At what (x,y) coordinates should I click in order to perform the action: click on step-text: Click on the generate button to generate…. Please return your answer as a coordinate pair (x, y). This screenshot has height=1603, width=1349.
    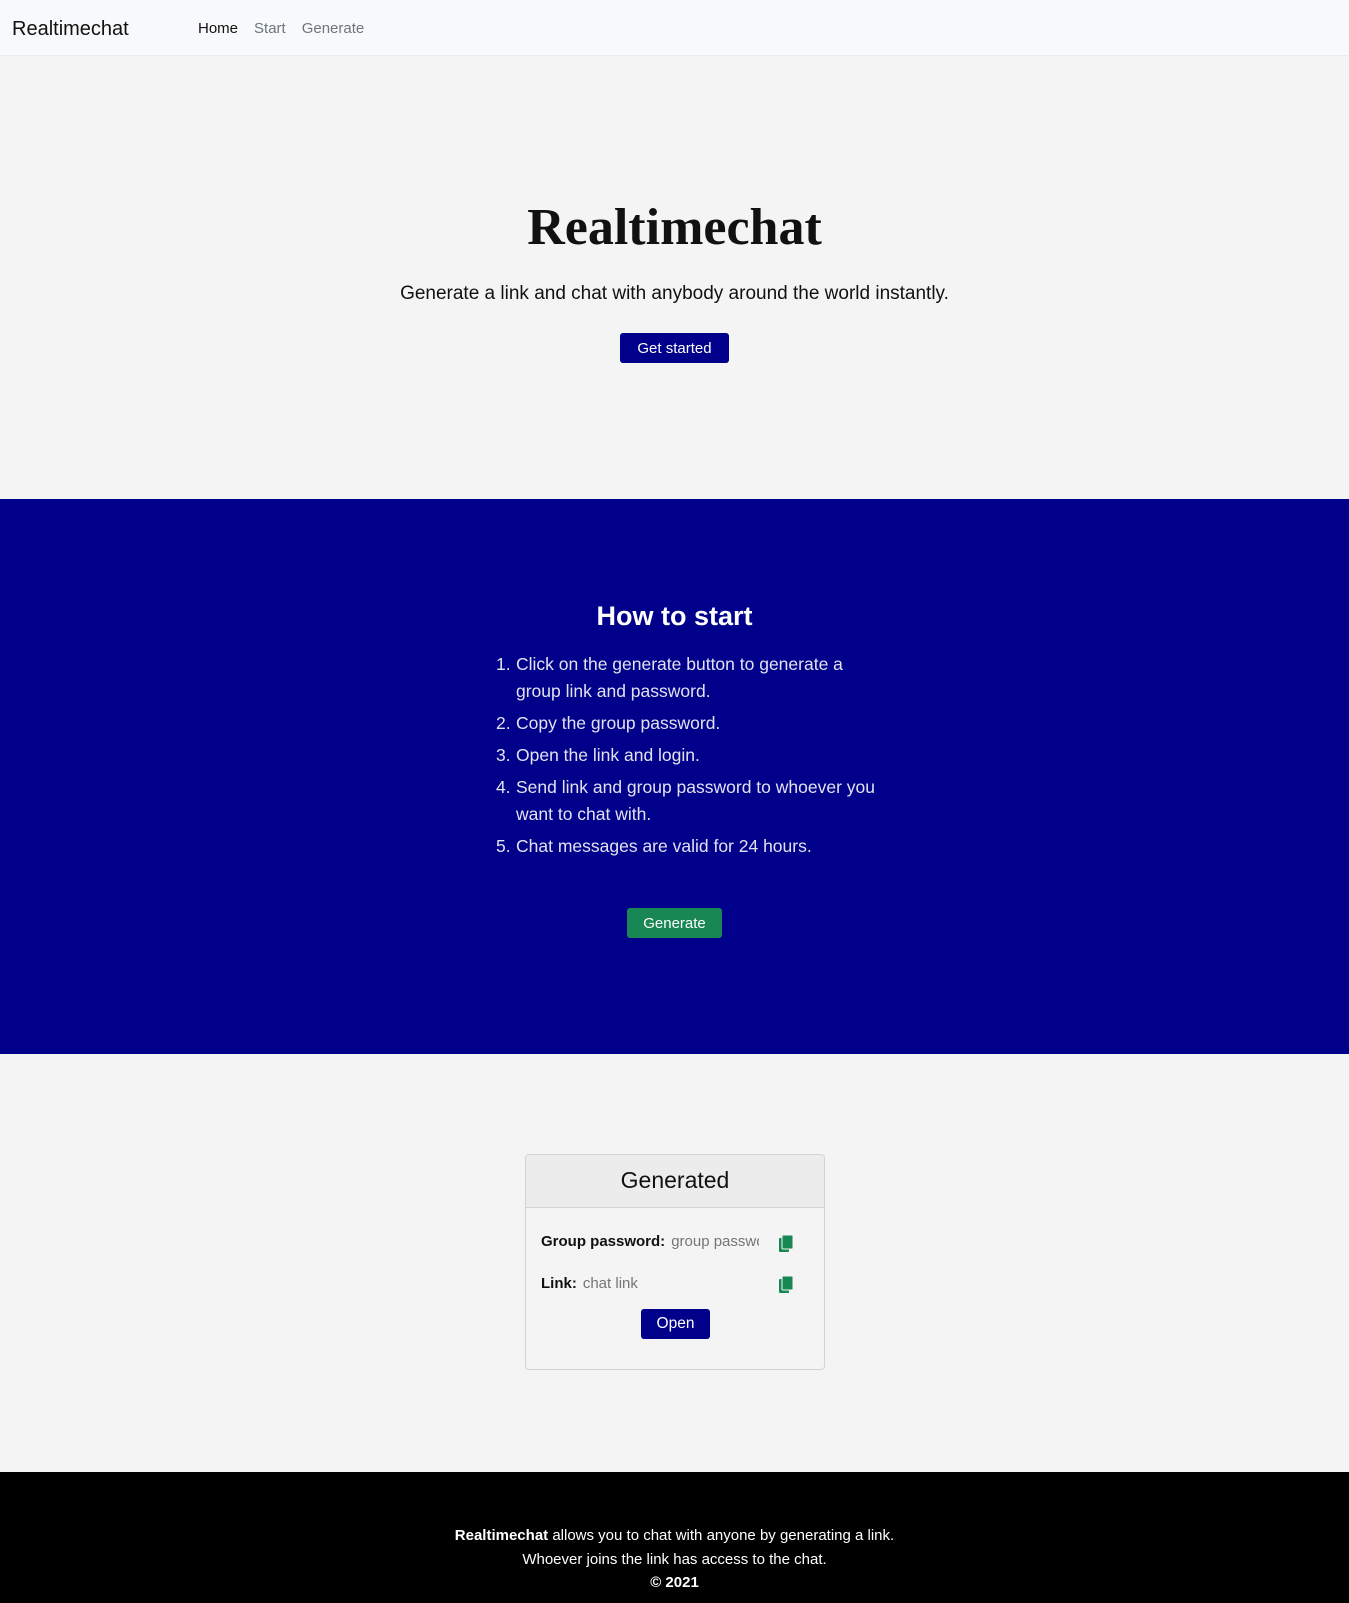
    Looking at the image, I should click on (679, 677).